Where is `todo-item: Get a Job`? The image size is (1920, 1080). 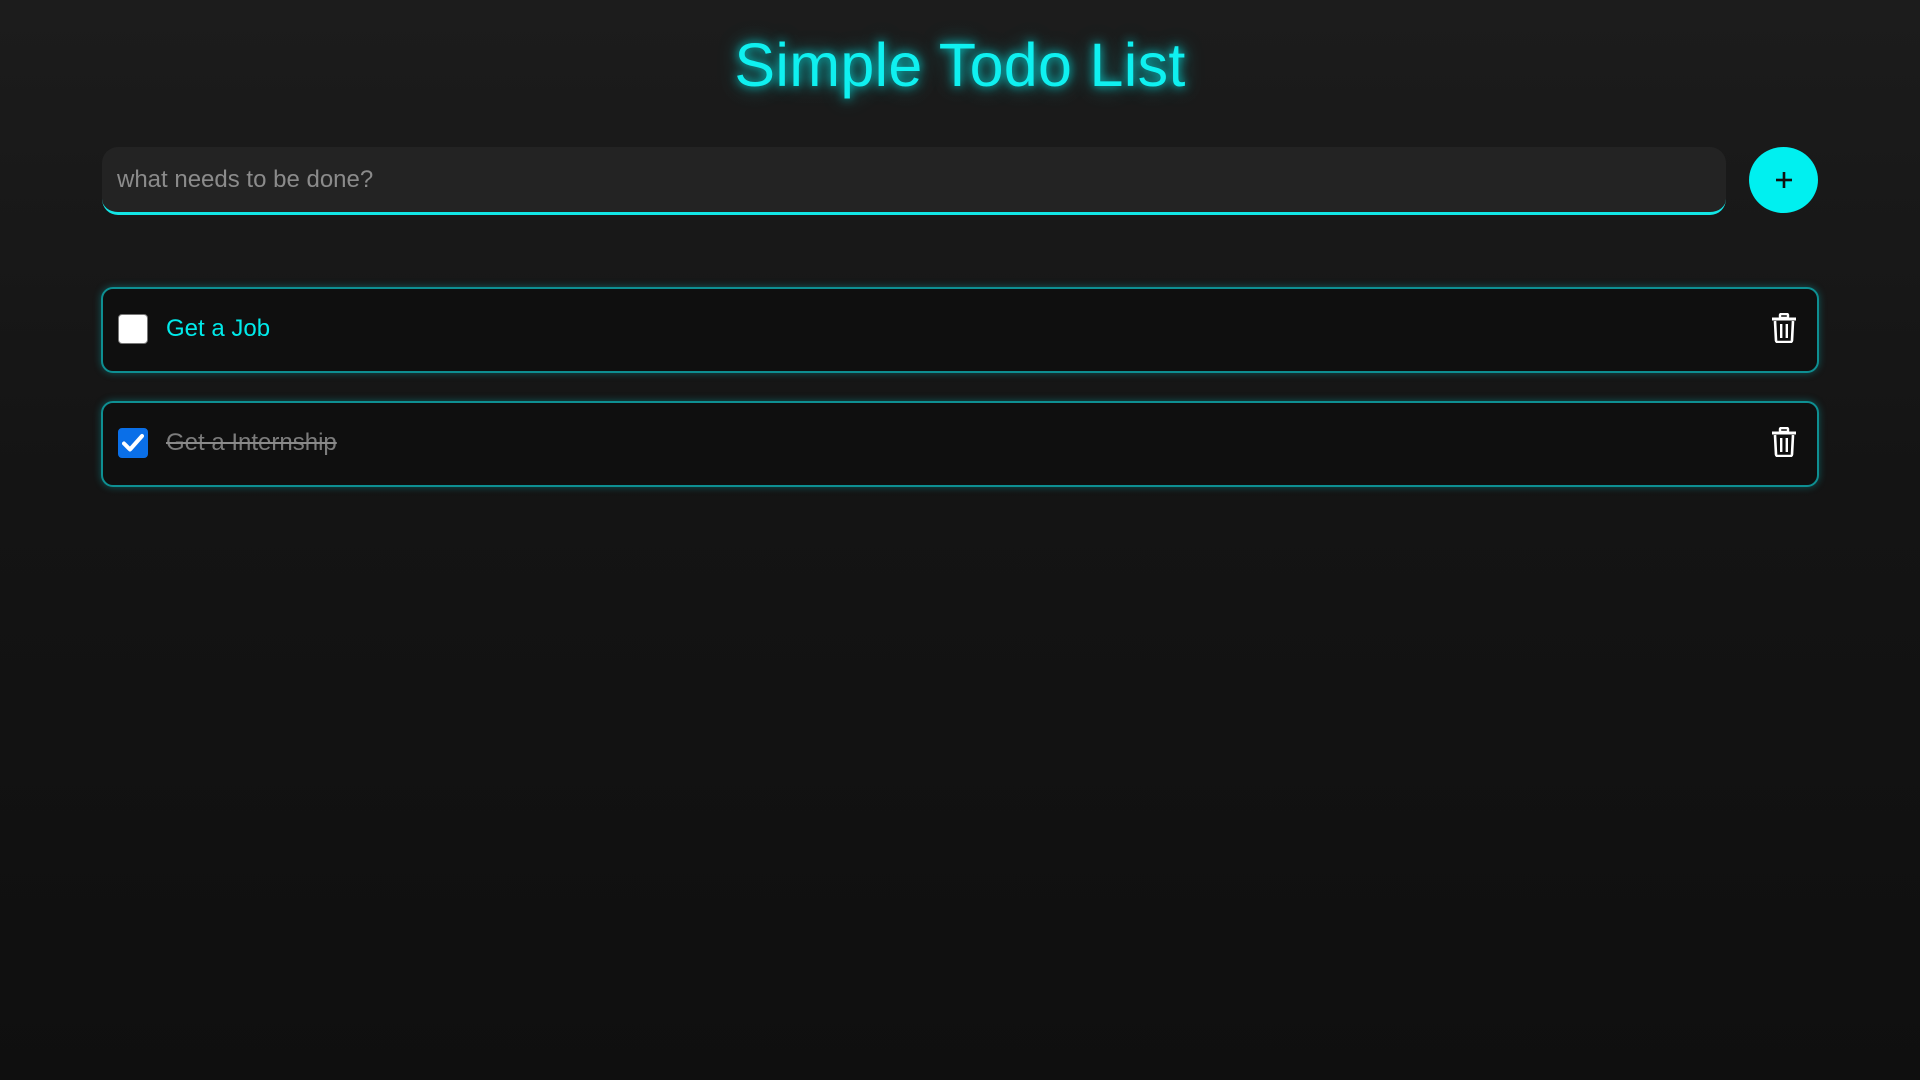
todo-item: Get a Job is located at coordinates (960, 330).